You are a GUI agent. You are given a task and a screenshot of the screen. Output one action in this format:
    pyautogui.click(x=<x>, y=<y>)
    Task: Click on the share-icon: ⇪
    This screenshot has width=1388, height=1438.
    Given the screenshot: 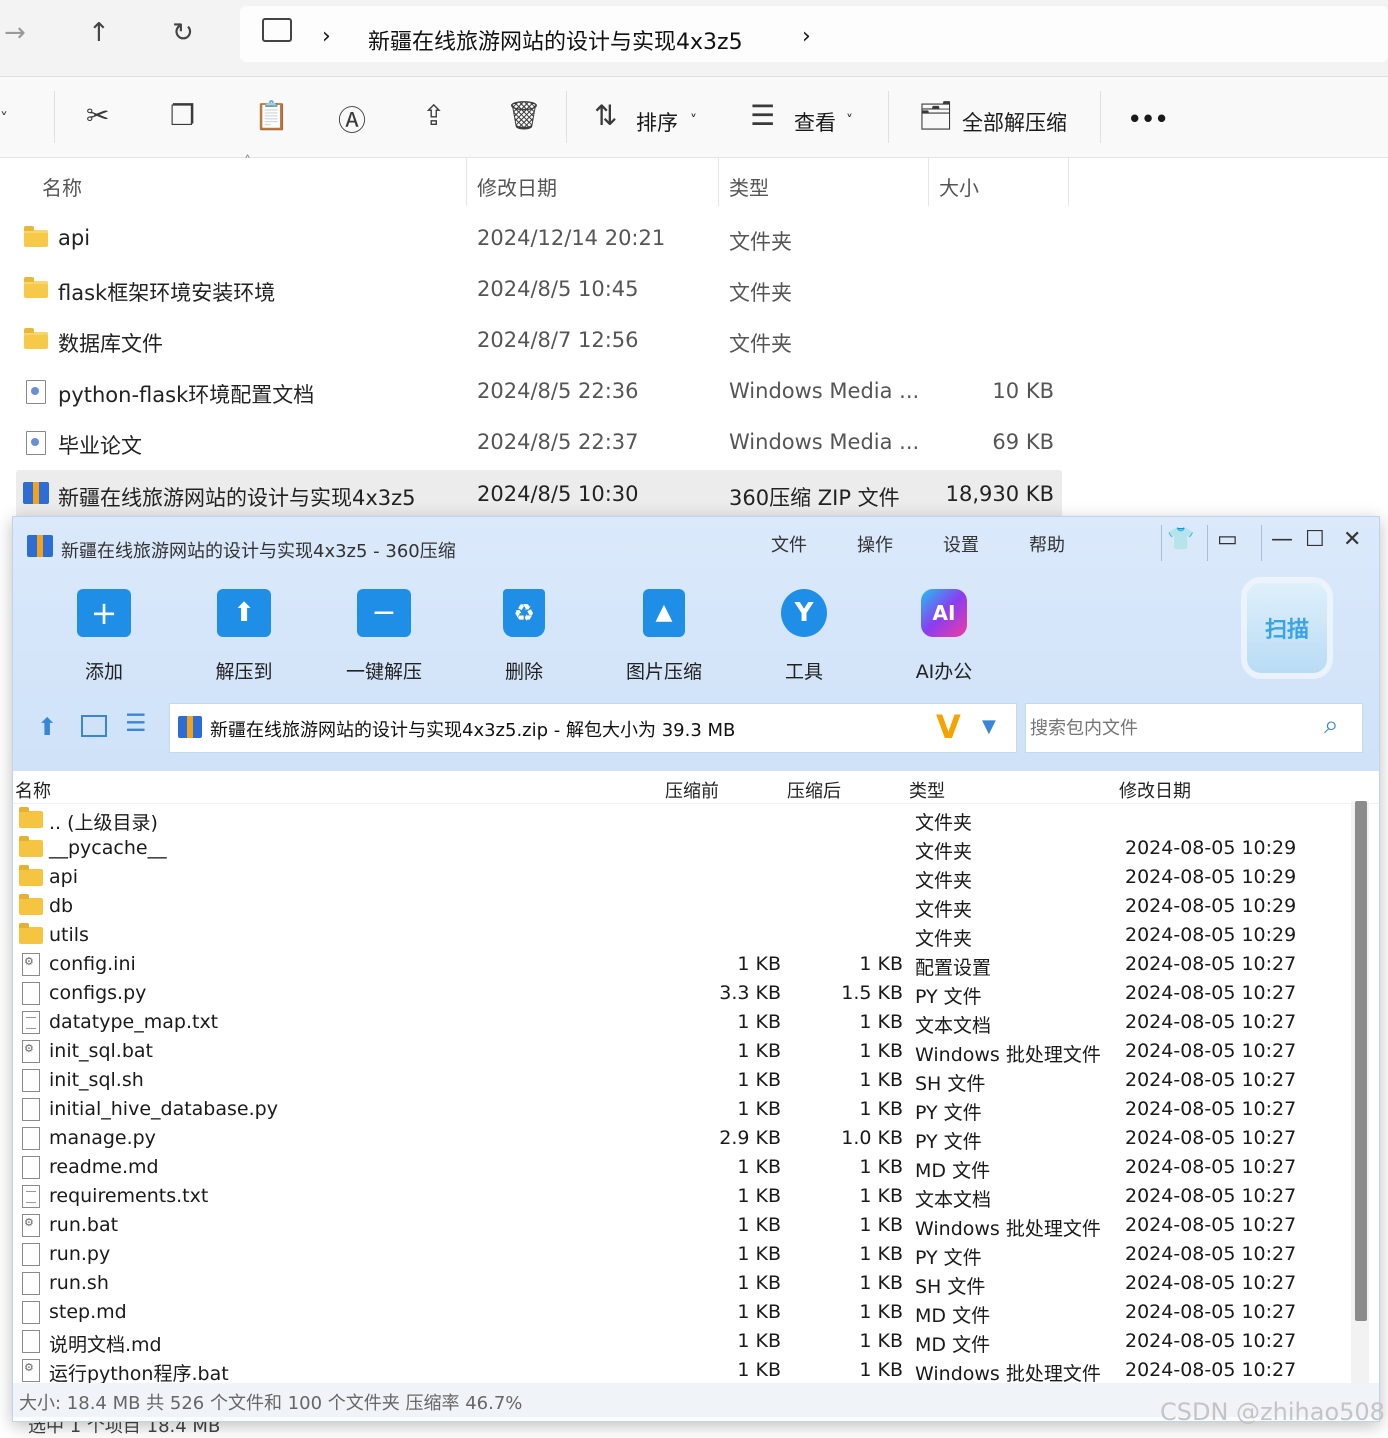 What is the action you would take?
    pyautogui.click(x=433, y=115)
    